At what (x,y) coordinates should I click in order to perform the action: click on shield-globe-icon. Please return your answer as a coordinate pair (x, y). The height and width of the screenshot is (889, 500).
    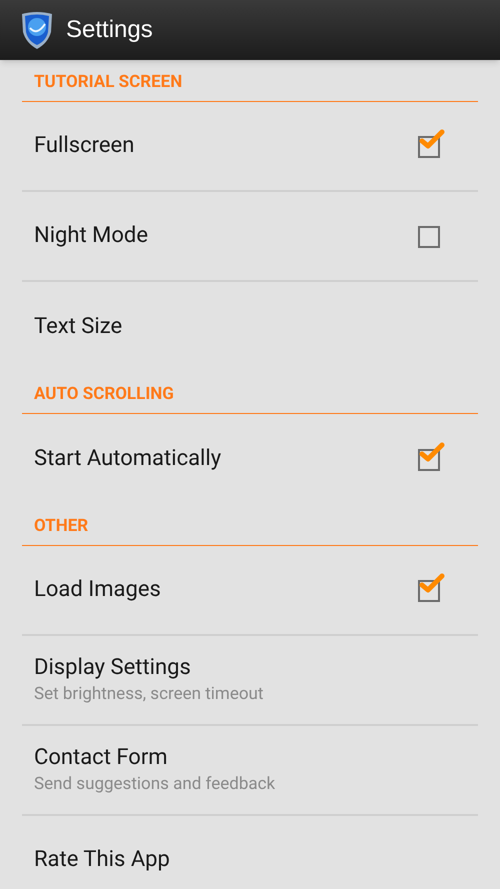
    Looking at the image, I should click on (37, 30).